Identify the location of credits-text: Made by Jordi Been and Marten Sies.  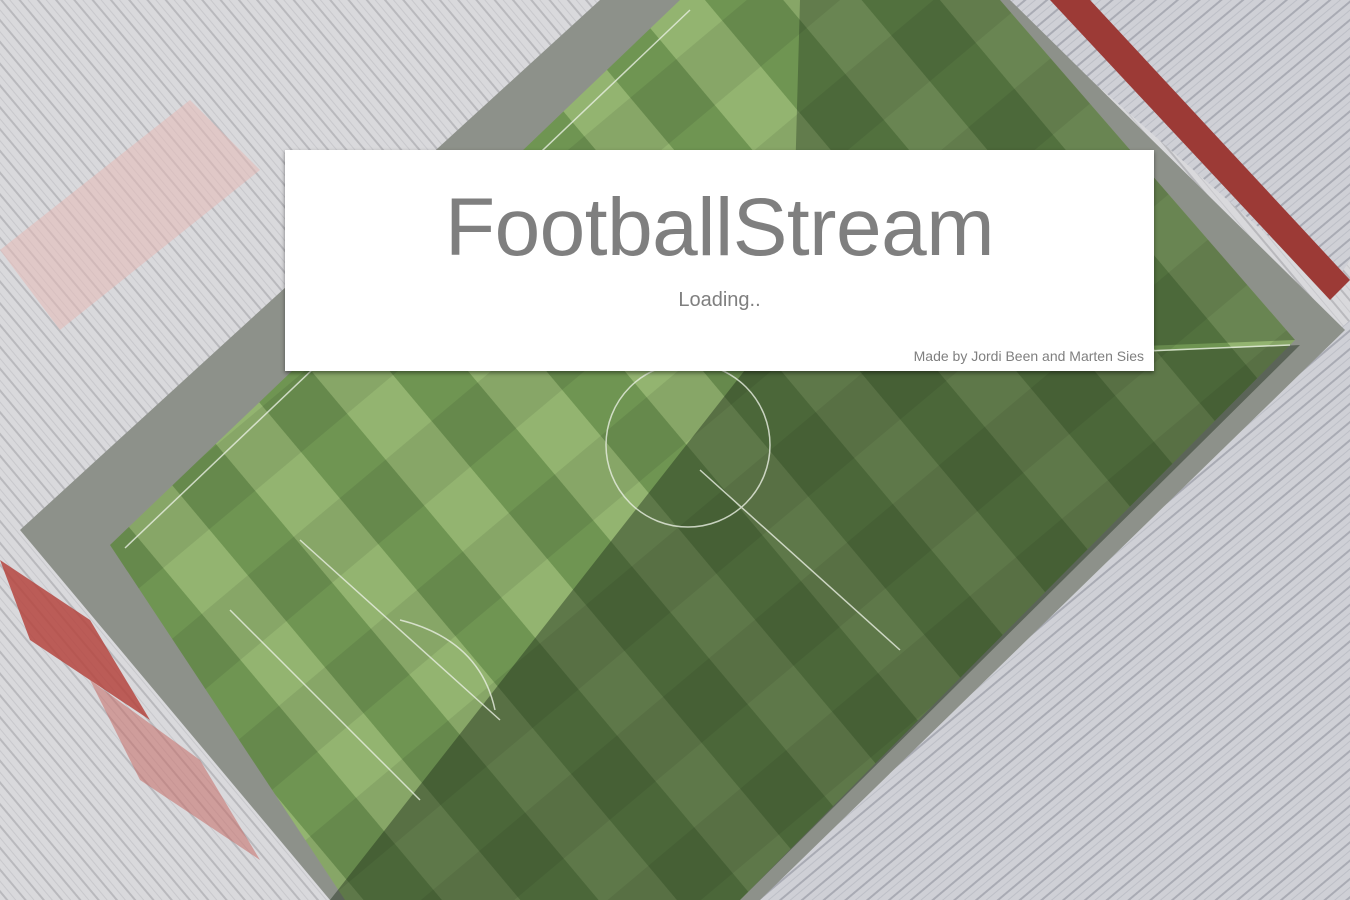
(1028, 356).